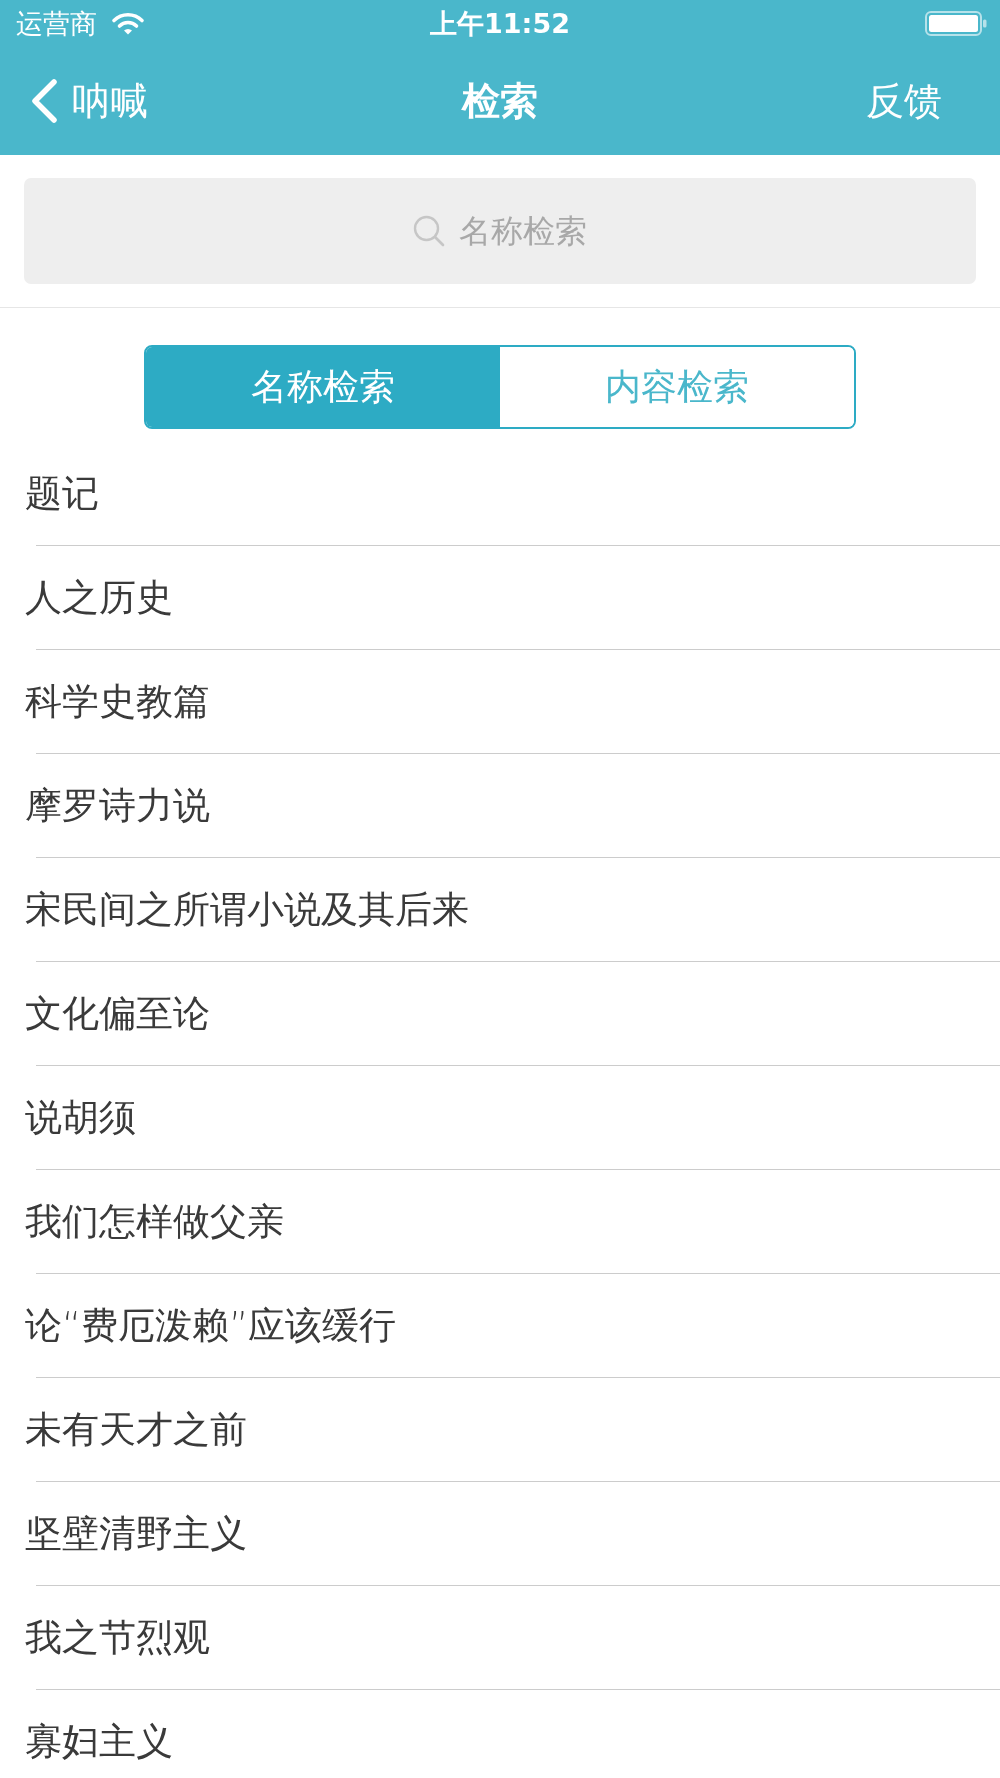 The height and width of the screenshot is (1778, 1000). Describe the element at coordinates (500, 1638) in the screenshot. I see `list-item: 我之节烈观` at that location.